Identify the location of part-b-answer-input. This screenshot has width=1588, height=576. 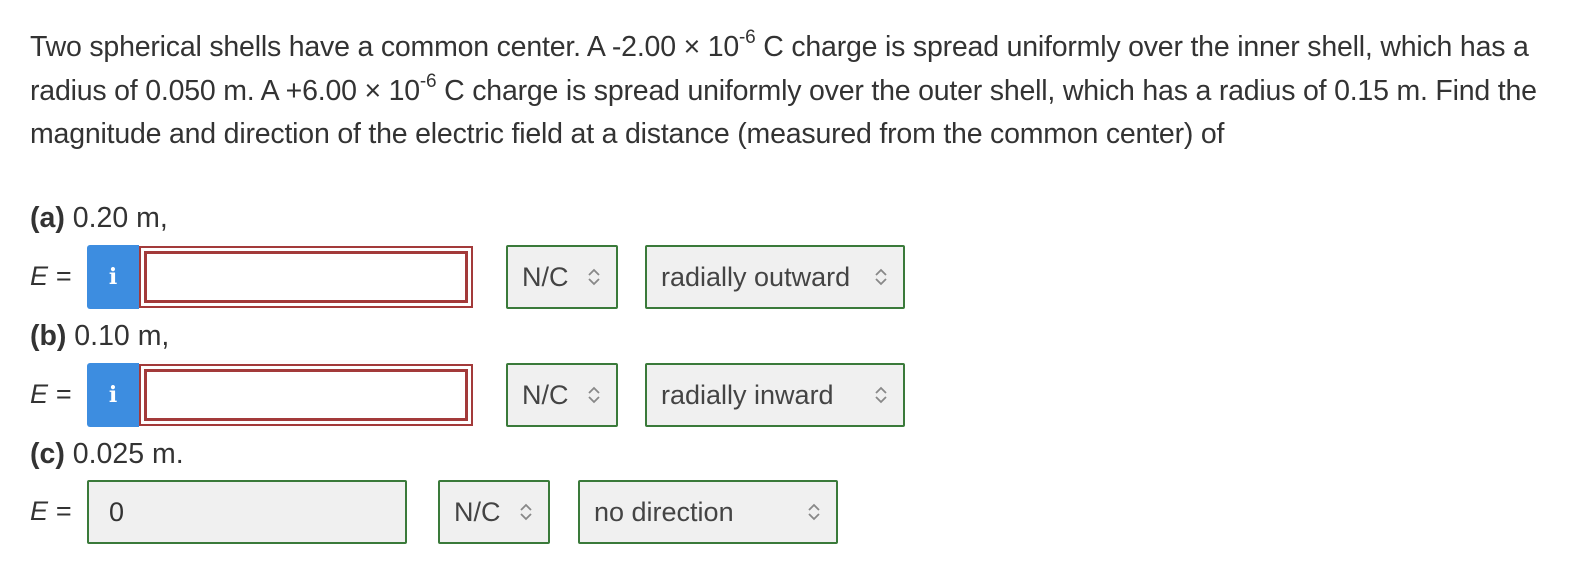
(306, 395).